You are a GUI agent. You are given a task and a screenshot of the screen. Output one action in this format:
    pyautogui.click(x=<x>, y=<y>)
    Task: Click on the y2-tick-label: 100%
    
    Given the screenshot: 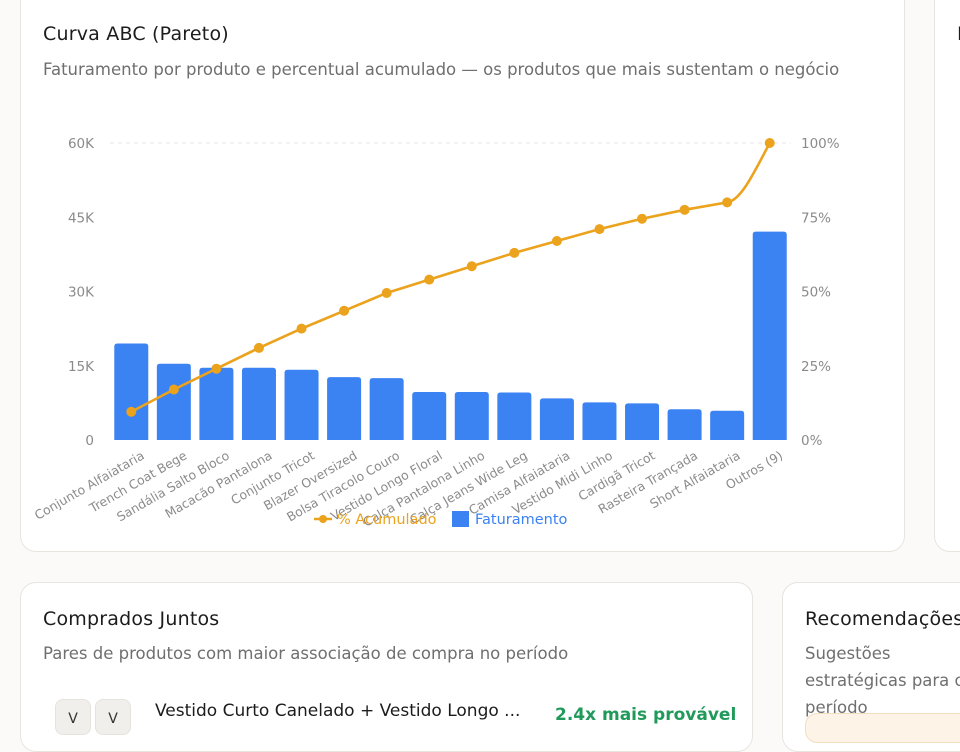 What is the action you would take?
    pyautogui.click(x=820, y=144)
    